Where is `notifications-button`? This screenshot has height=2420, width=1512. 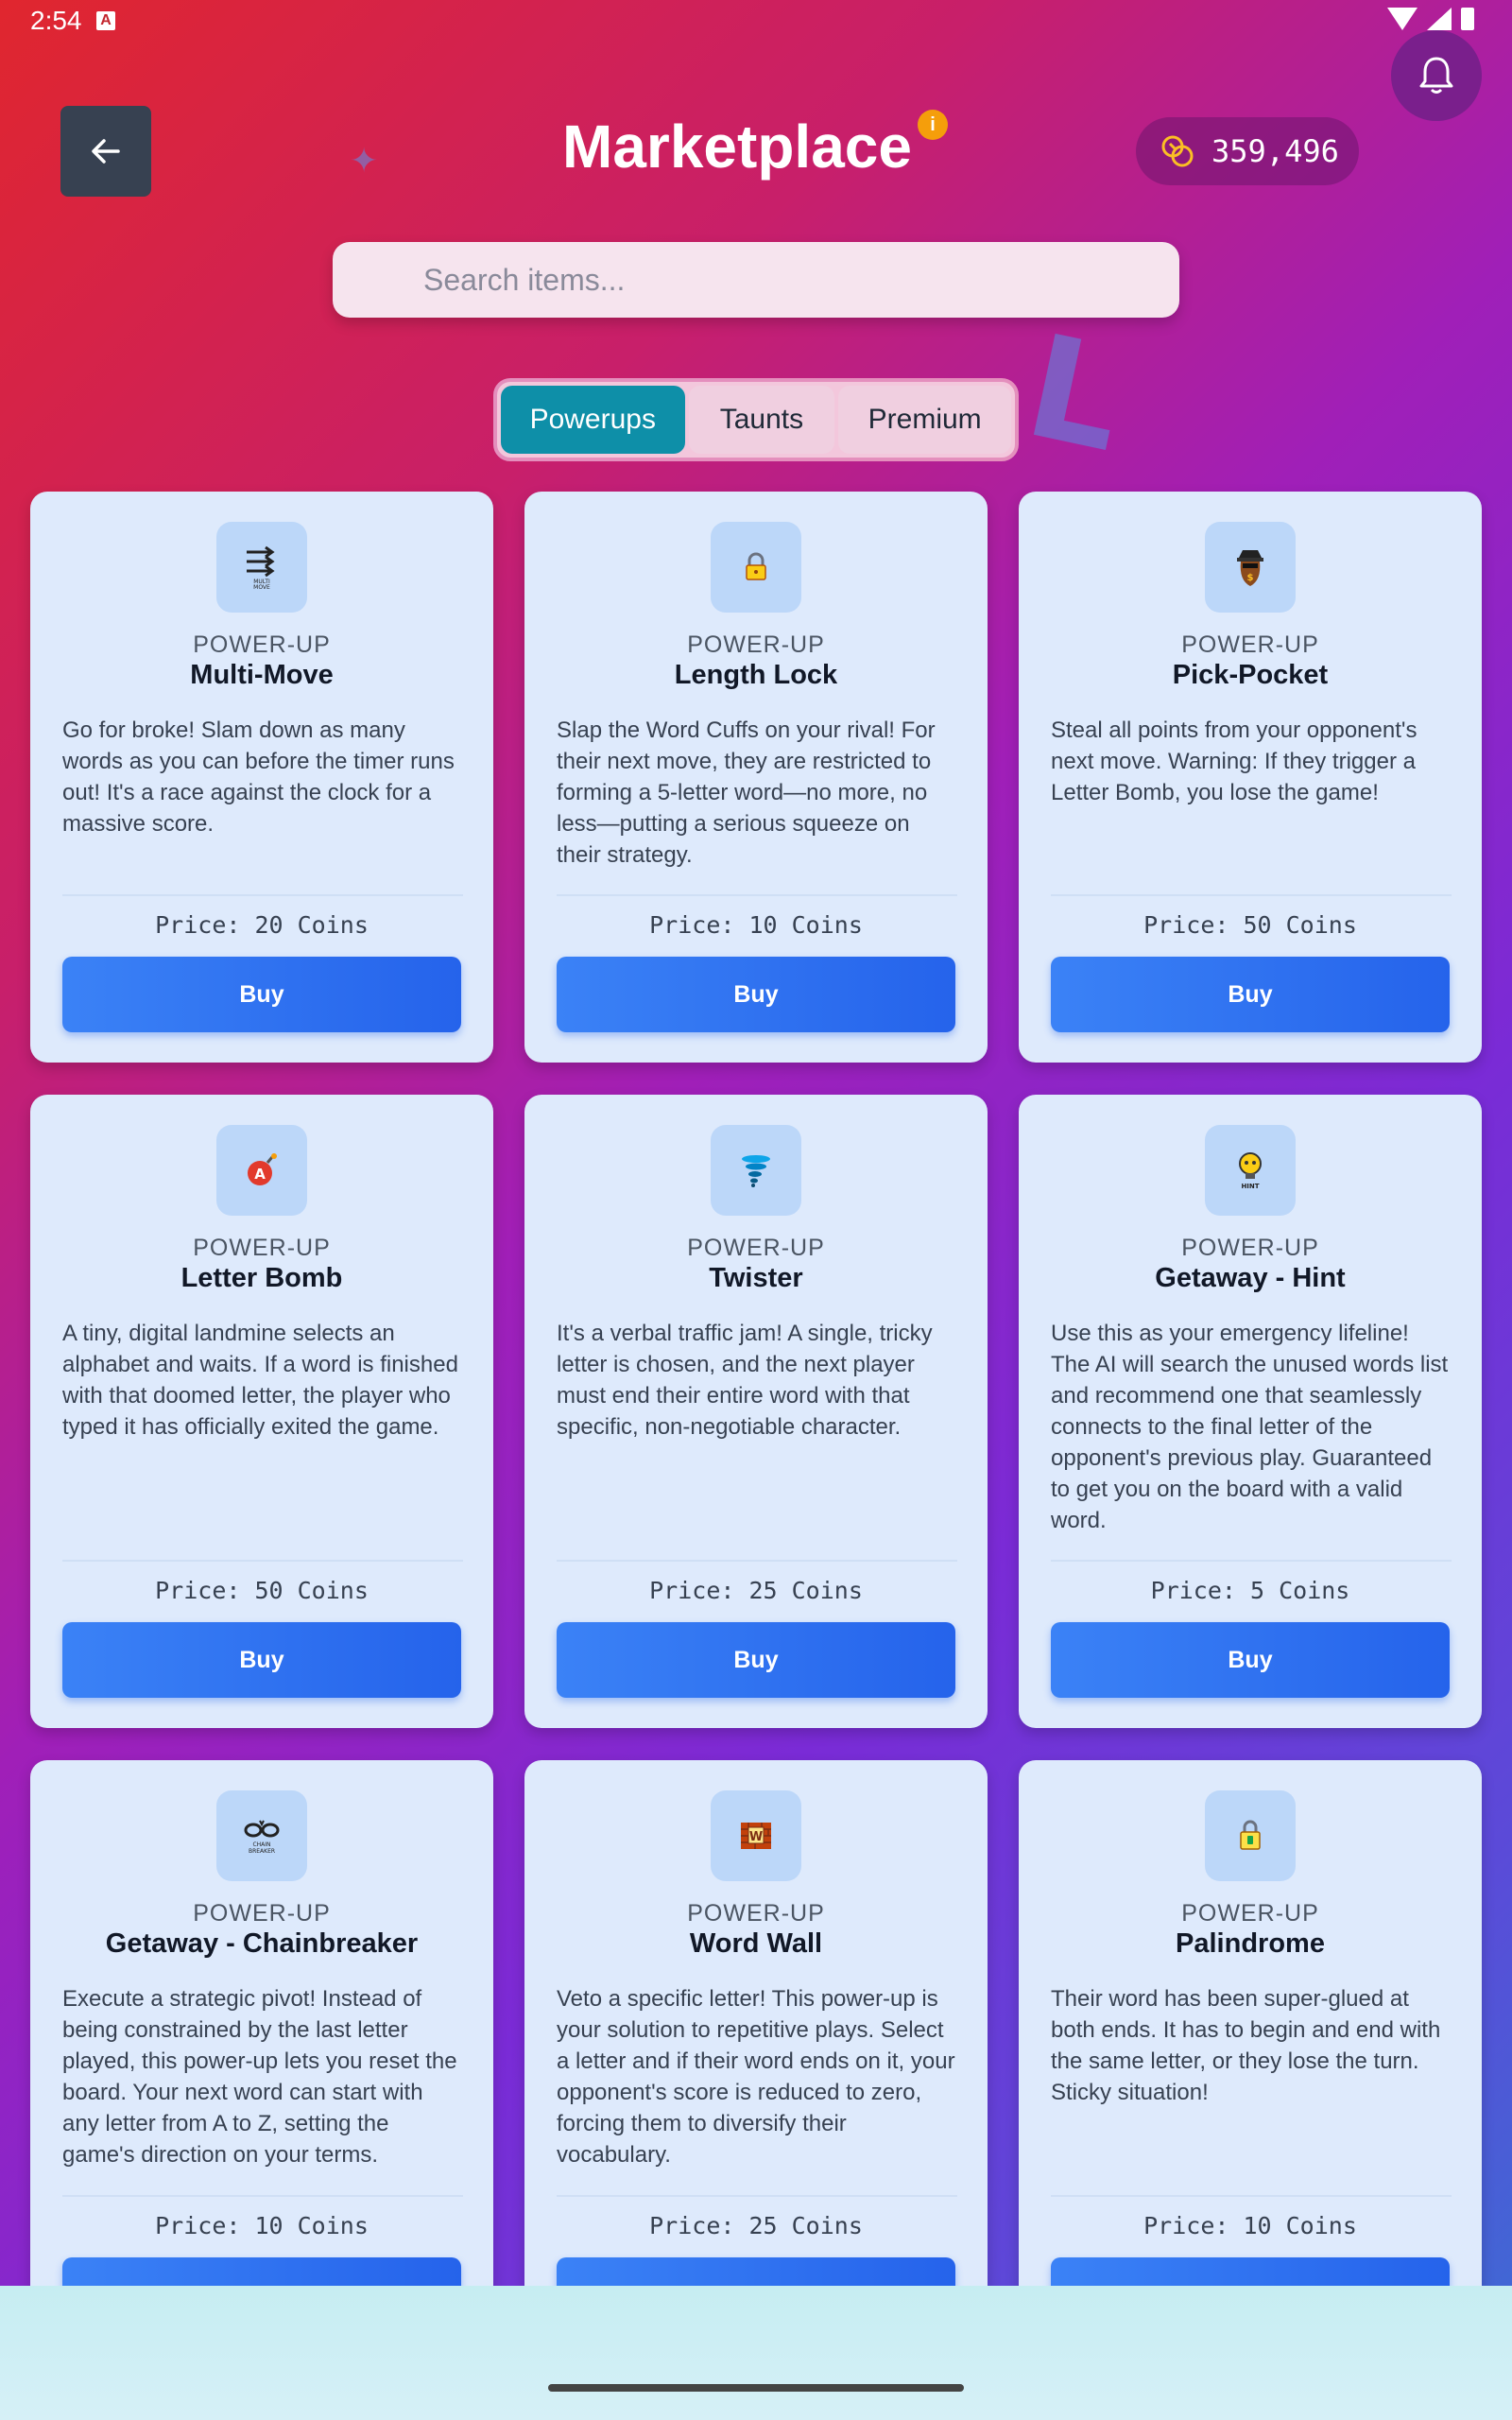
notifications-button is located at coordinates (1436, 75).